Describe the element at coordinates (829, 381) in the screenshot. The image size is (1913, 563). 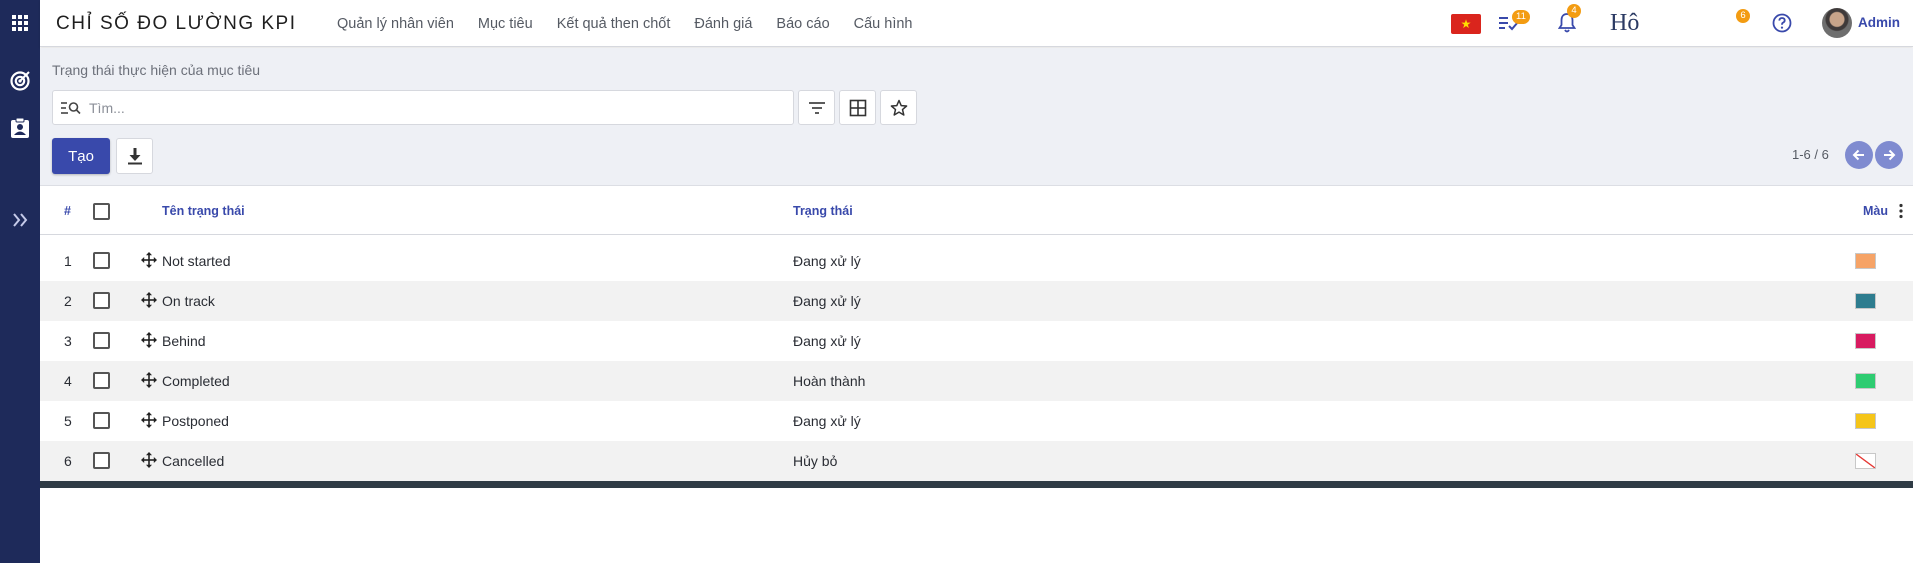
I see `row-status: Hoàn thành` at that location.